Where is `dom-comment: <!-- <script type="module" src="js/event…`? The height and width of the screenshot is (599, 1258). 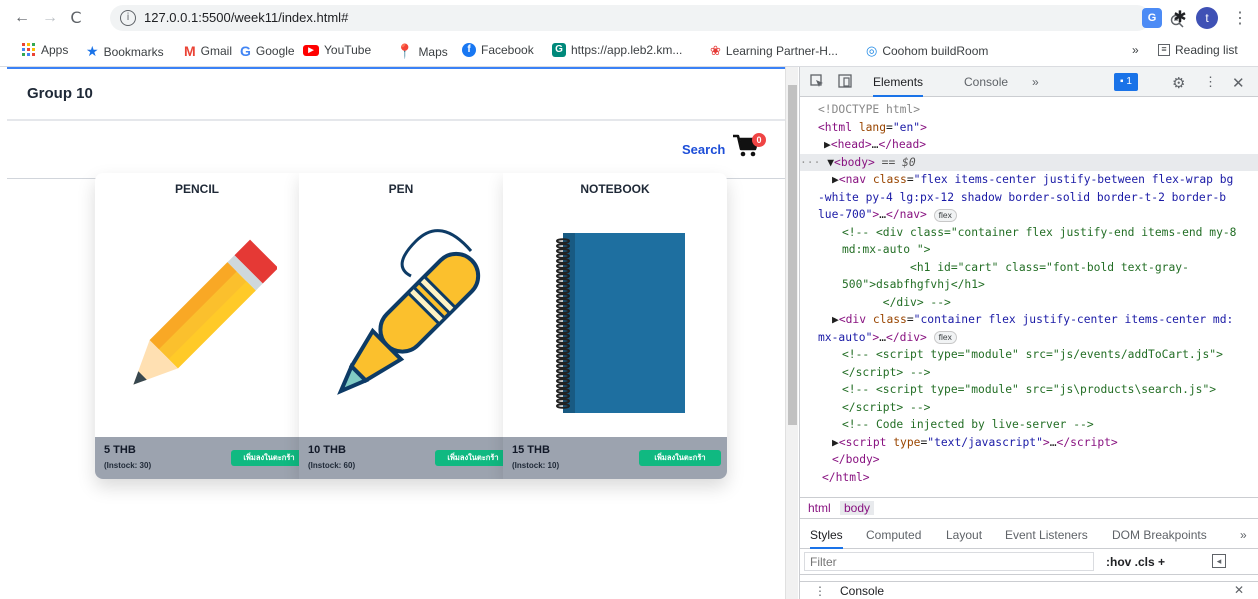 dom-comment: <!-- <script type="module" src="js/event… is located at coordinates (1029, 355).